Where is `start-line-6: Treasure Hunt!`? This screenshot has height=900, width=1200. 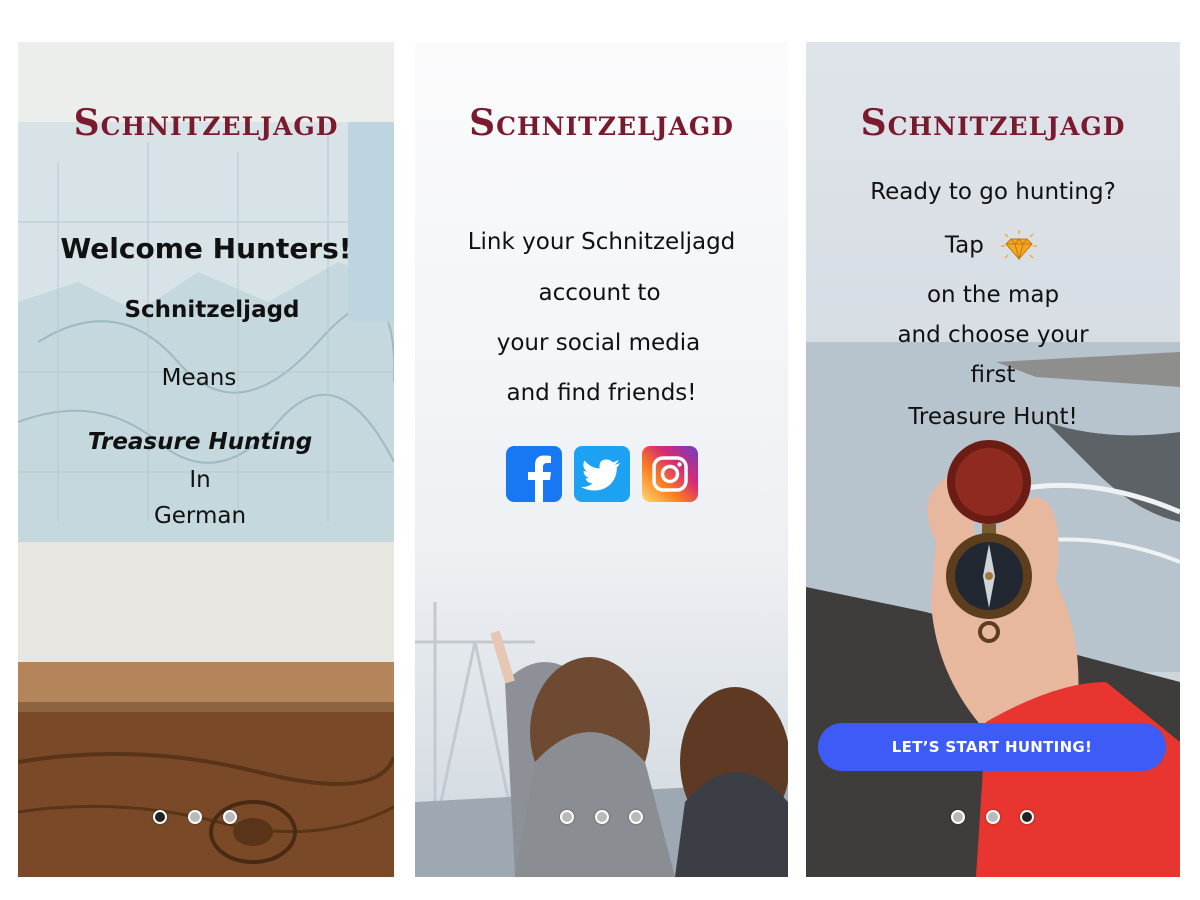
start-line-6: Treasure Hunt! is located at coordinates (993, 417).